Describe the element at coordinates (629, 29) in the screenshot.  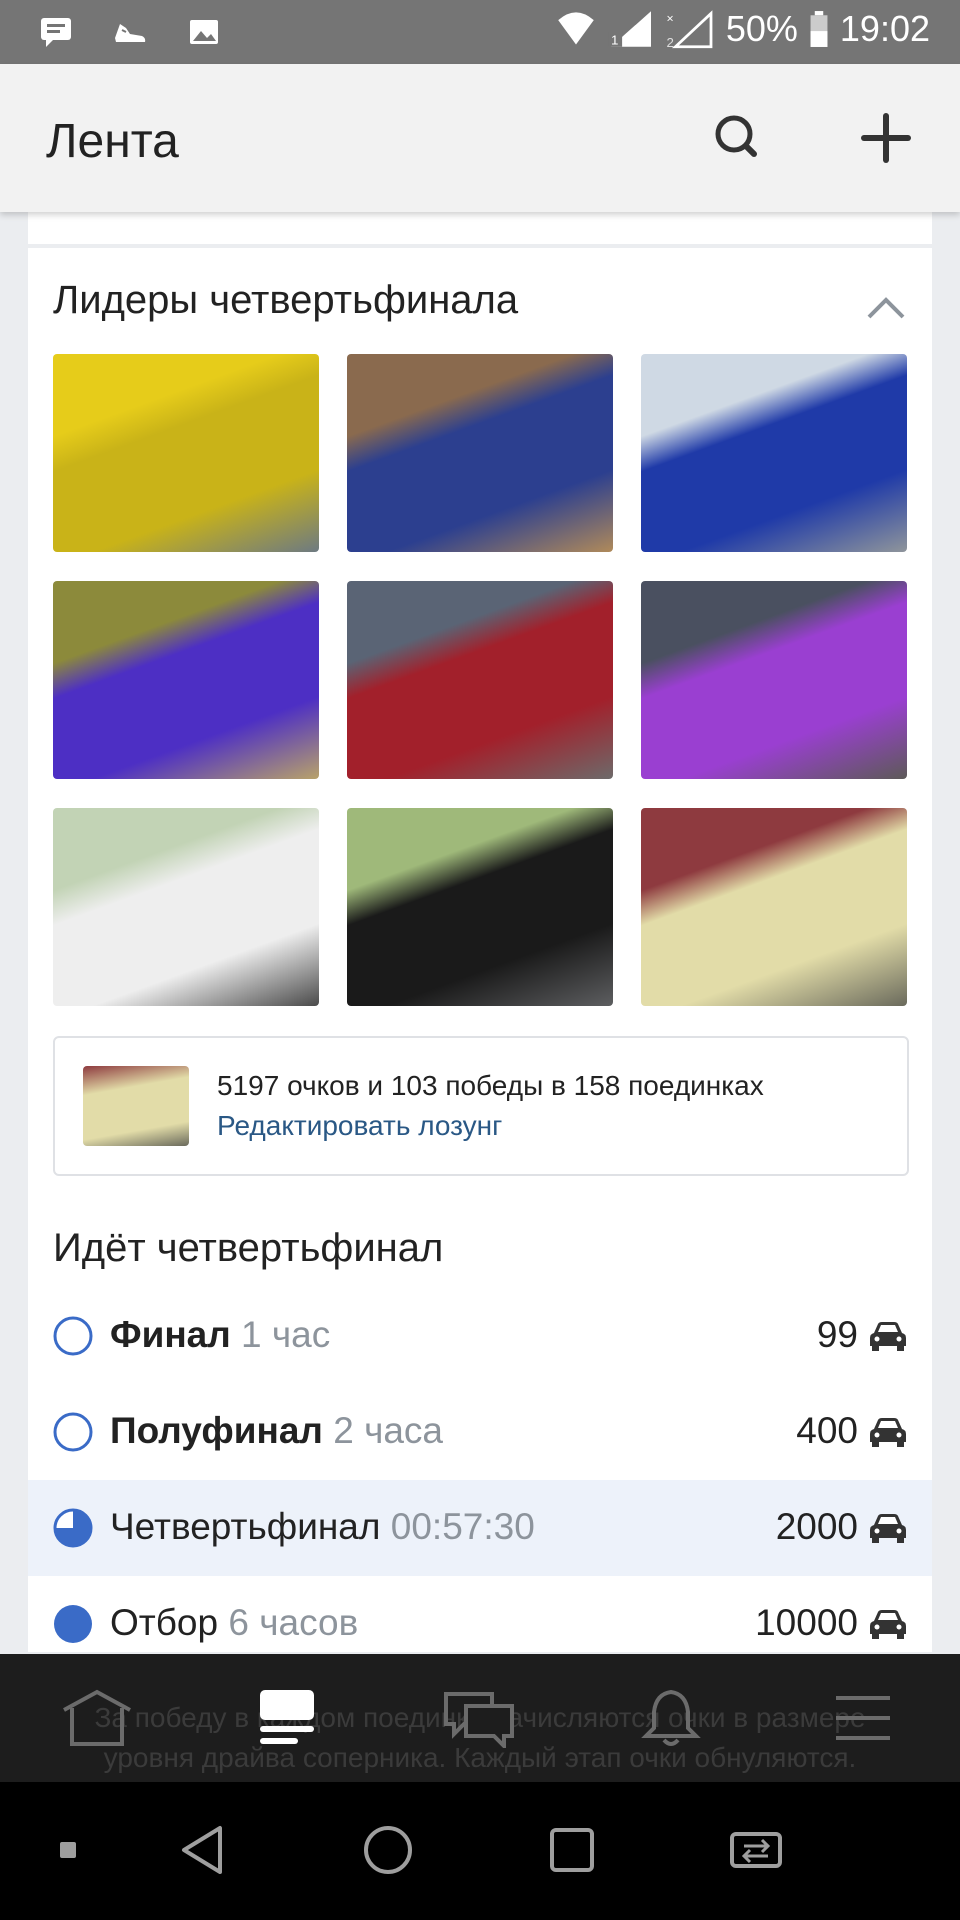
I see `signal-sim1-icon: 1` at that location.